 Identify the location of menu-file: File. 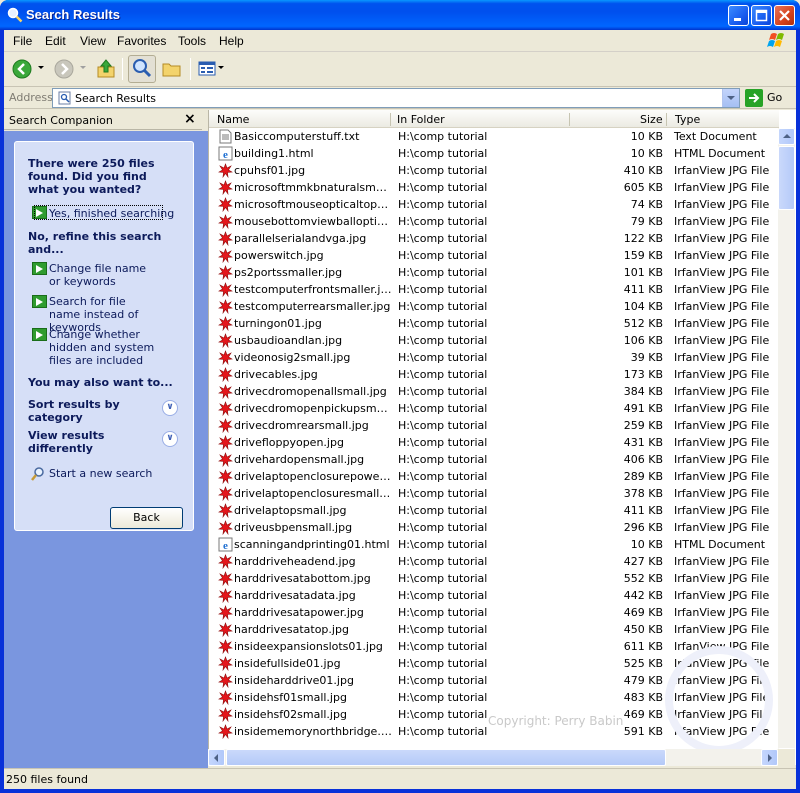
(22, 41).